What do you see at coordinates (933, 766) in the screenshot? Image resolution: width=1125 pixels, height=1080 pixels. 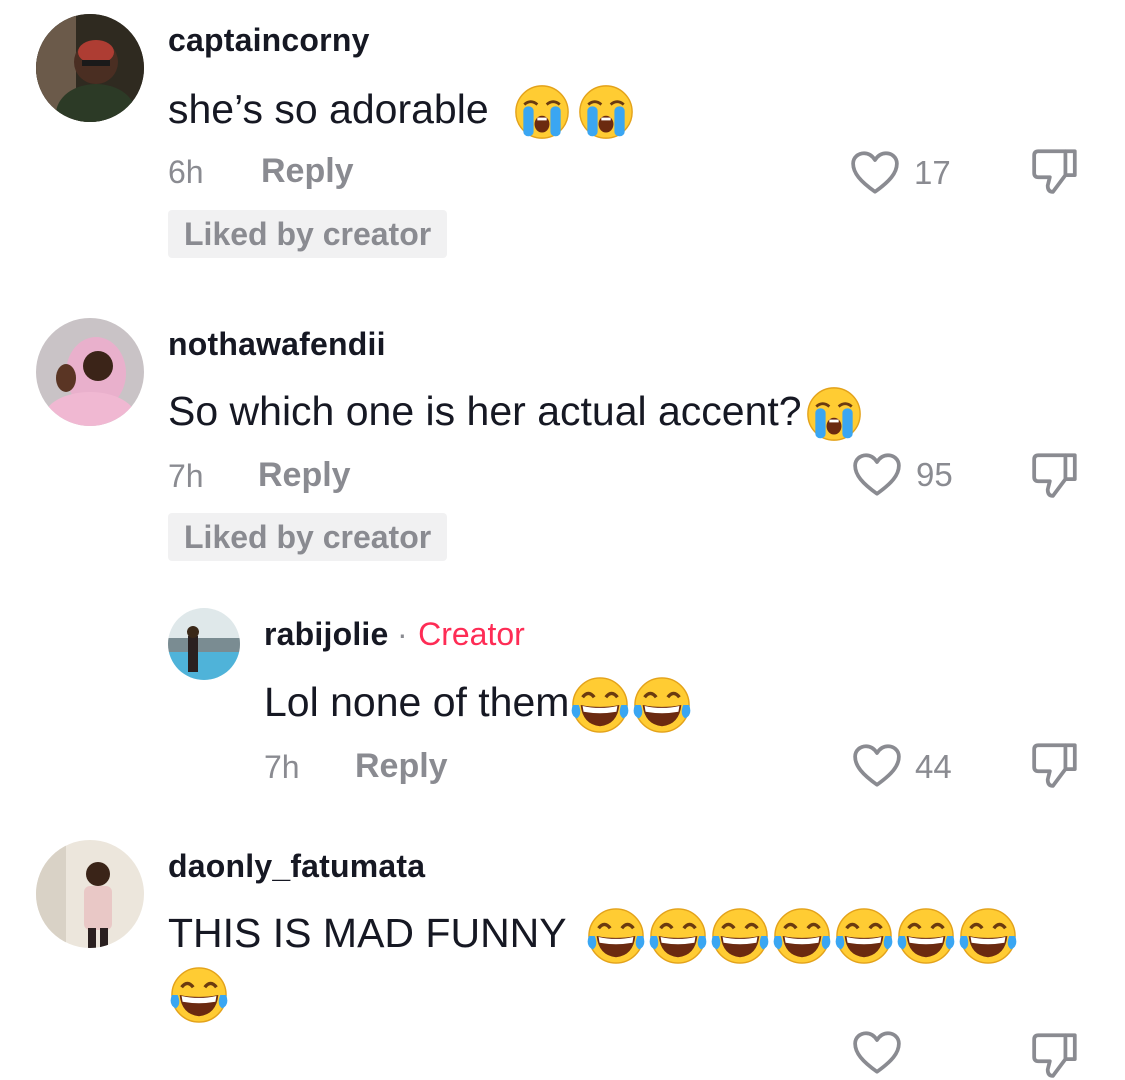 I see `like-count: 44` at bounding box center [933, 766].